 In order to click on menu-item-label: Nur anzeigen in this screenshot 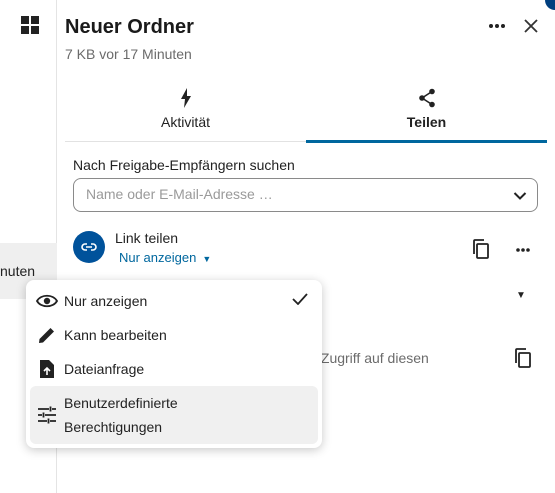, I will do `click(106, 301)`.